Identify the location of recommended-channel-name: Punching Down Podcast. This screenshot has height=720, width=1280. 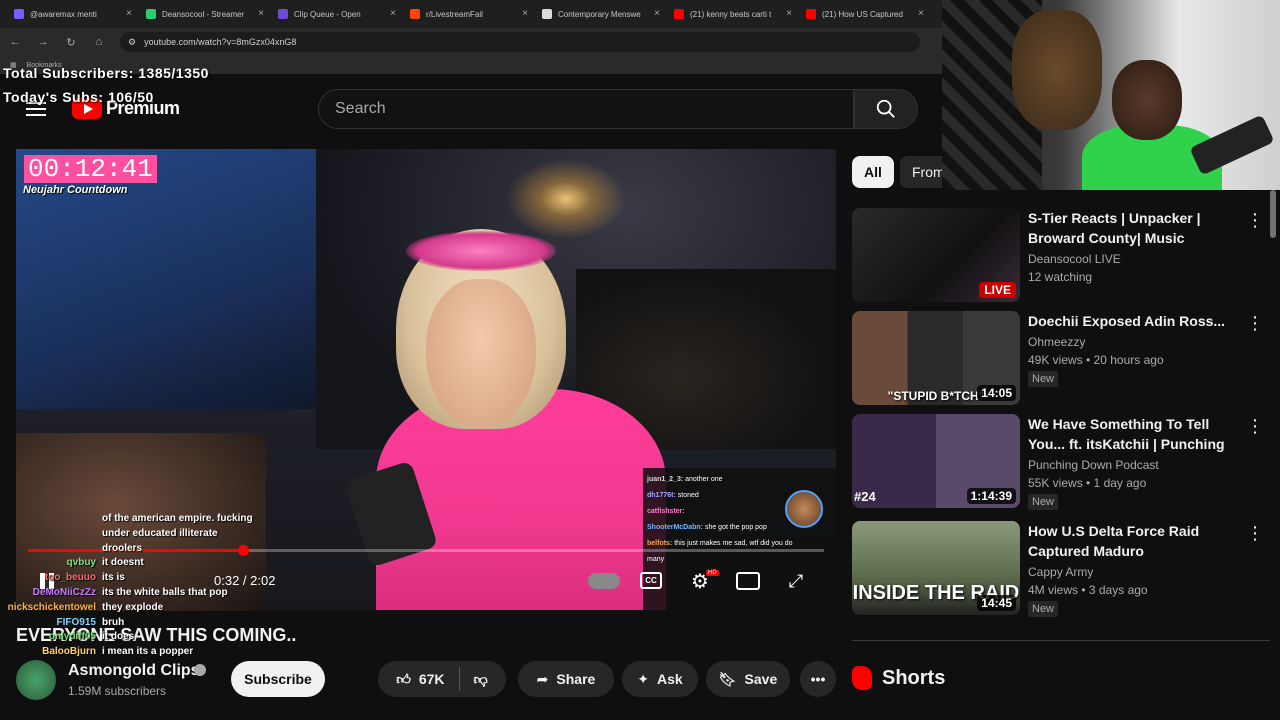
(1134, 465).